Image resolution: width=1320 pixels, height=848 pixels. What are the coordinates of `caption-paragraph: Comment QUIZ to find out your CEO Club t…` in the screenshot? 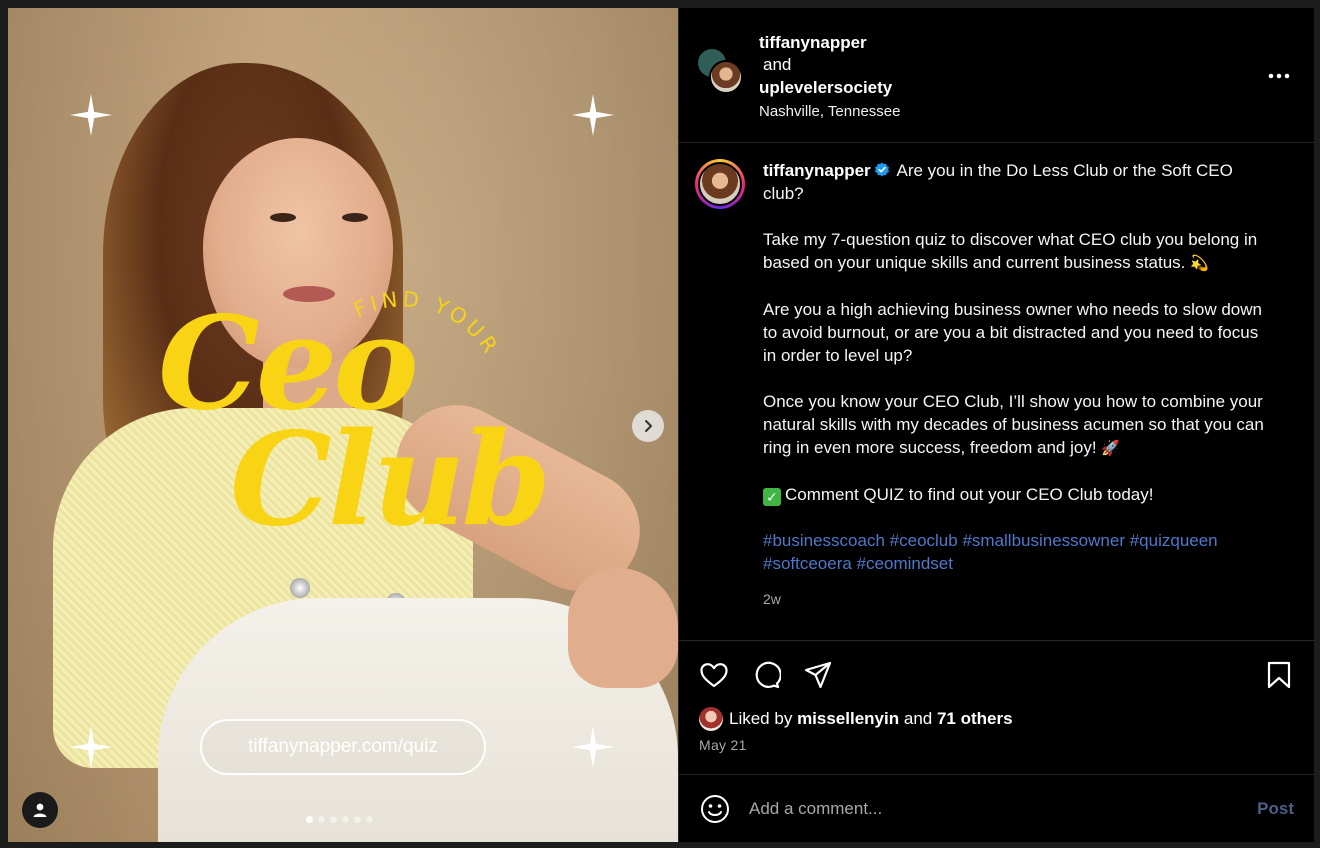 It's located at (969, 494).